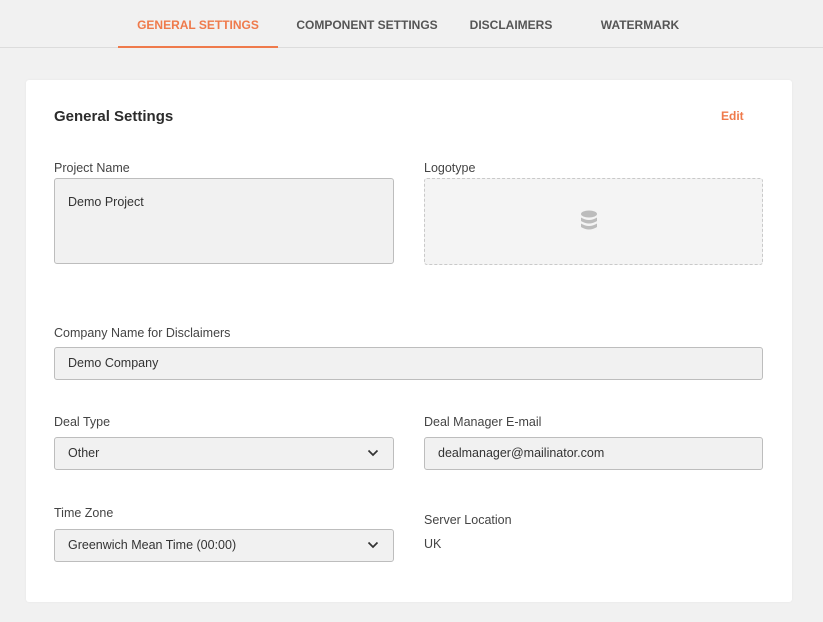 This screenshot has height=622, width=823. What do you see at coordinates (483, 422) in the screenshot?
I see `deal-manager-email-label: Deal Manager E-mail` at bounding box center [483, 422].